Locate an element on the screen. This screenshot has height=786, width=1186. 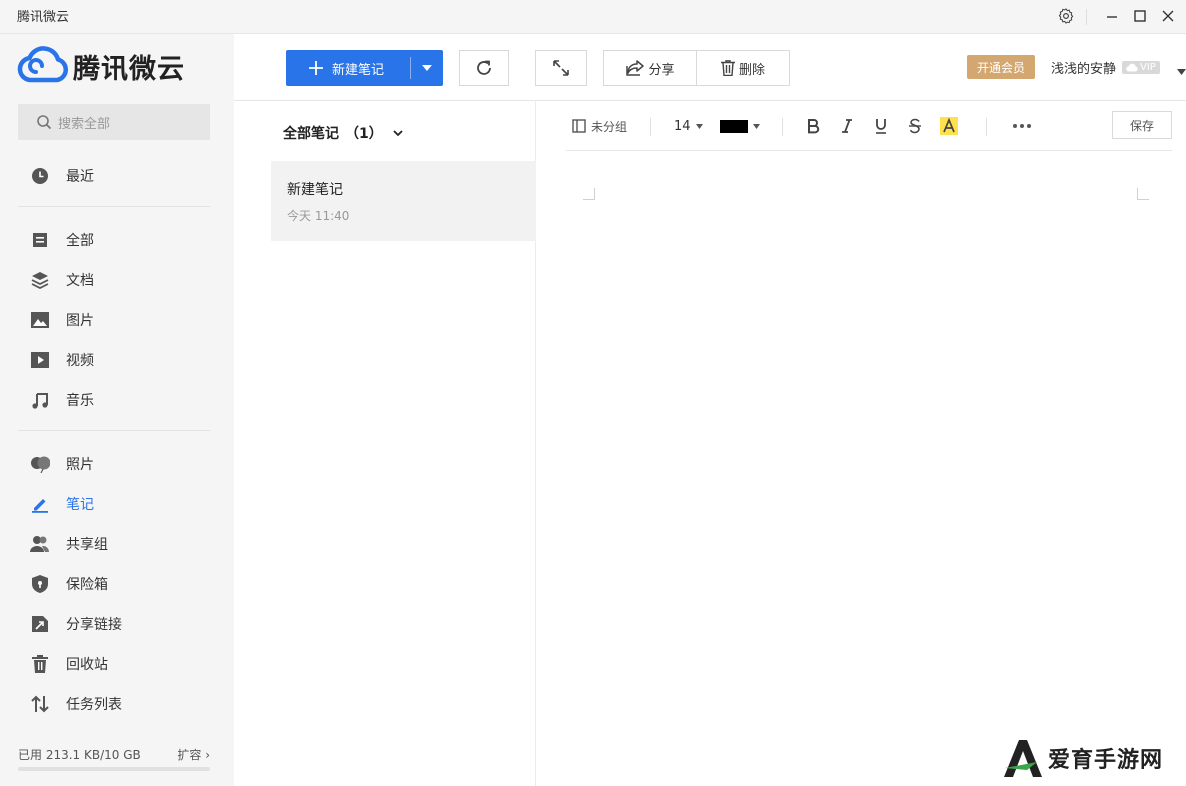
sidebar-item-video: 视频 is located at coordinates (117, 360).